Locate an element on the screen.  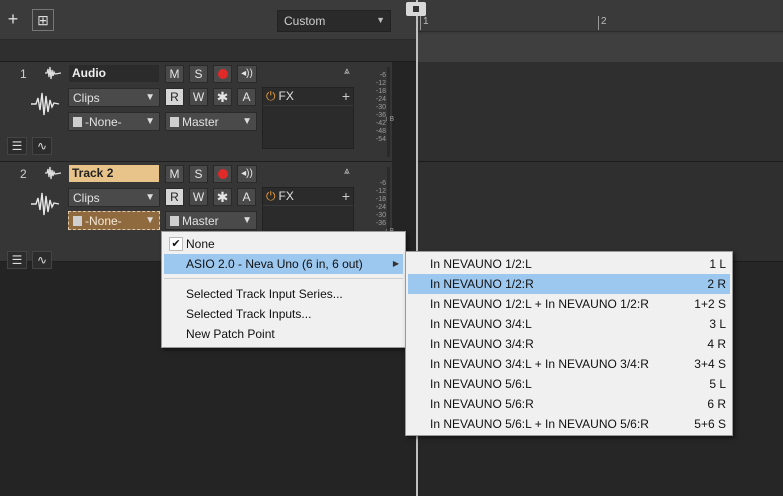
submenu-item-label: In NEVAUNO 3/4:L is located at coordinates (481, 324).